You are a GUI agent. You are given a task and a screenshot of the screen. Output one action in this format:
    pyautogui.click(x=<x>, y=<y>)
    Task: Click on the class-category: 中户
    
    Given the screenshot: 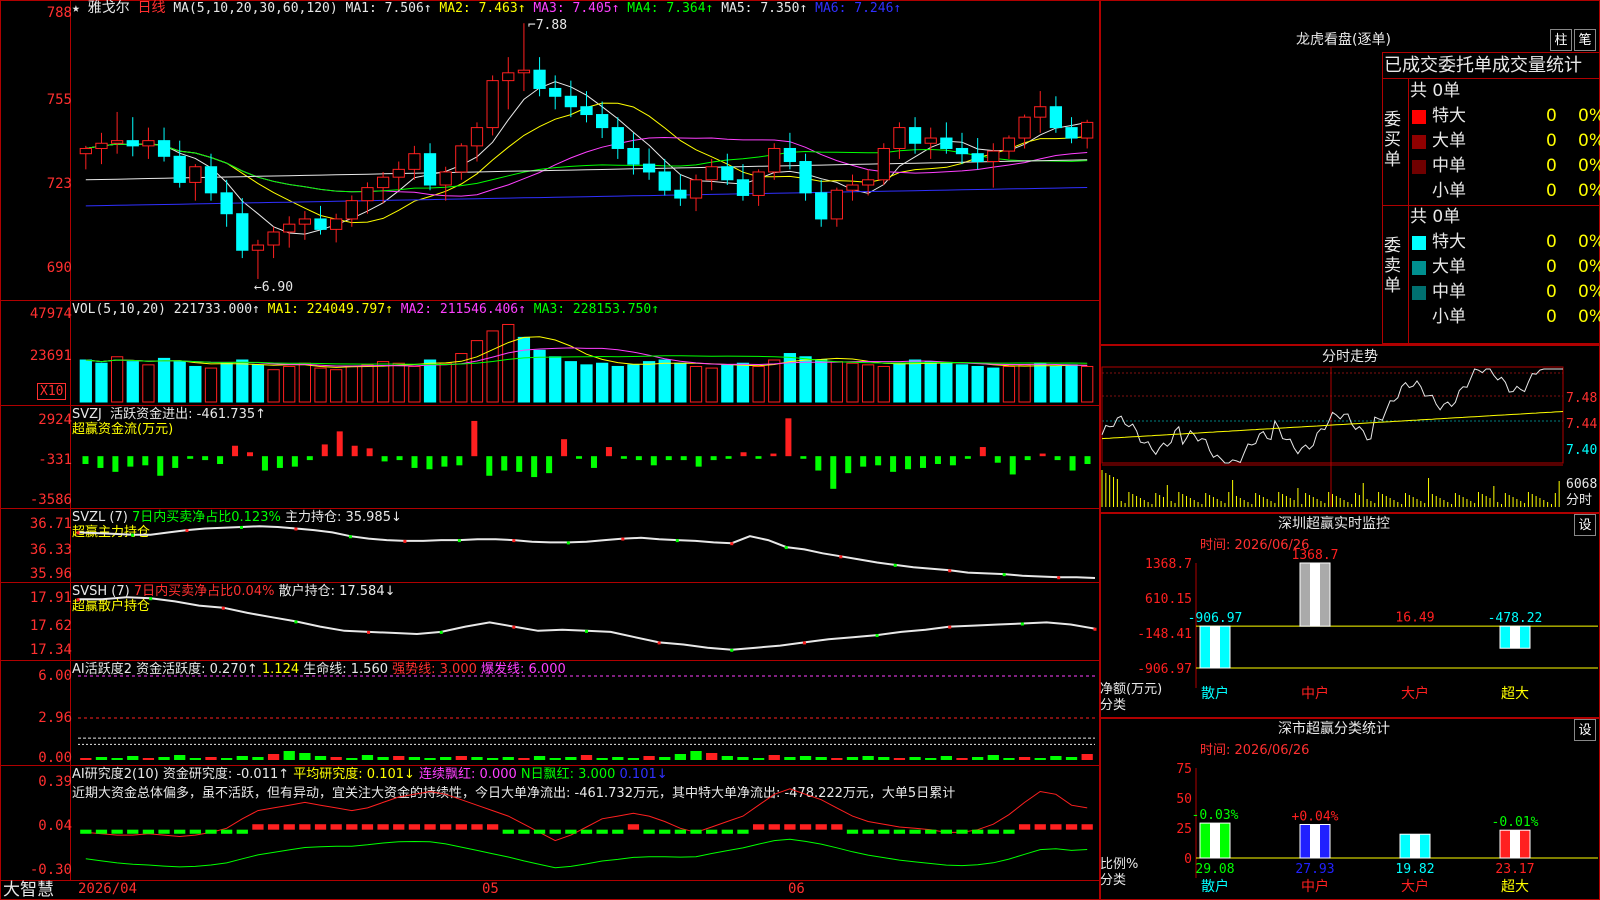 What is the action you would take?
    pyautogui.click(x=1315, y=886)
    